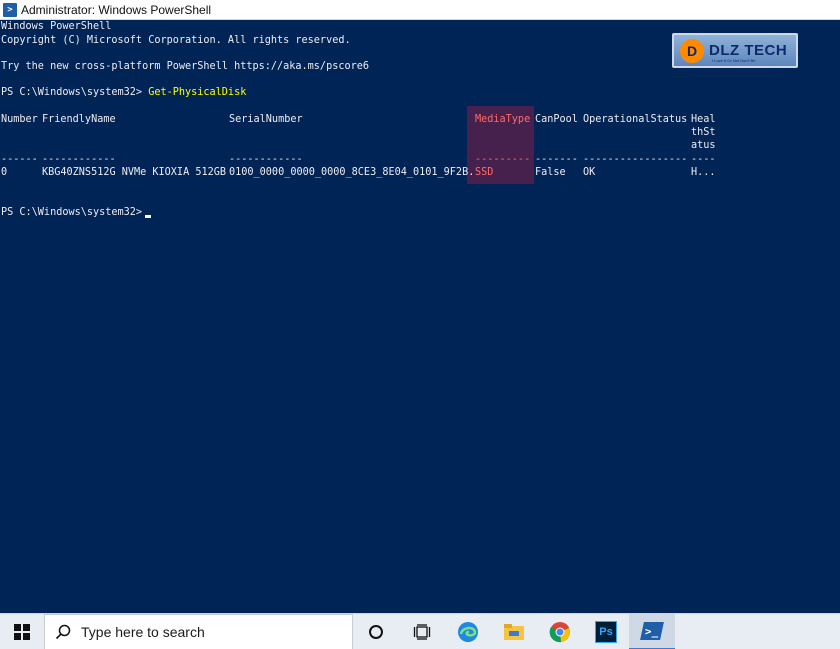 The image size is (840, 649). What do you see at coordinates (19, 159) in the screenshot?
I see `underline-number: ------` at bounding box center [19, 159].